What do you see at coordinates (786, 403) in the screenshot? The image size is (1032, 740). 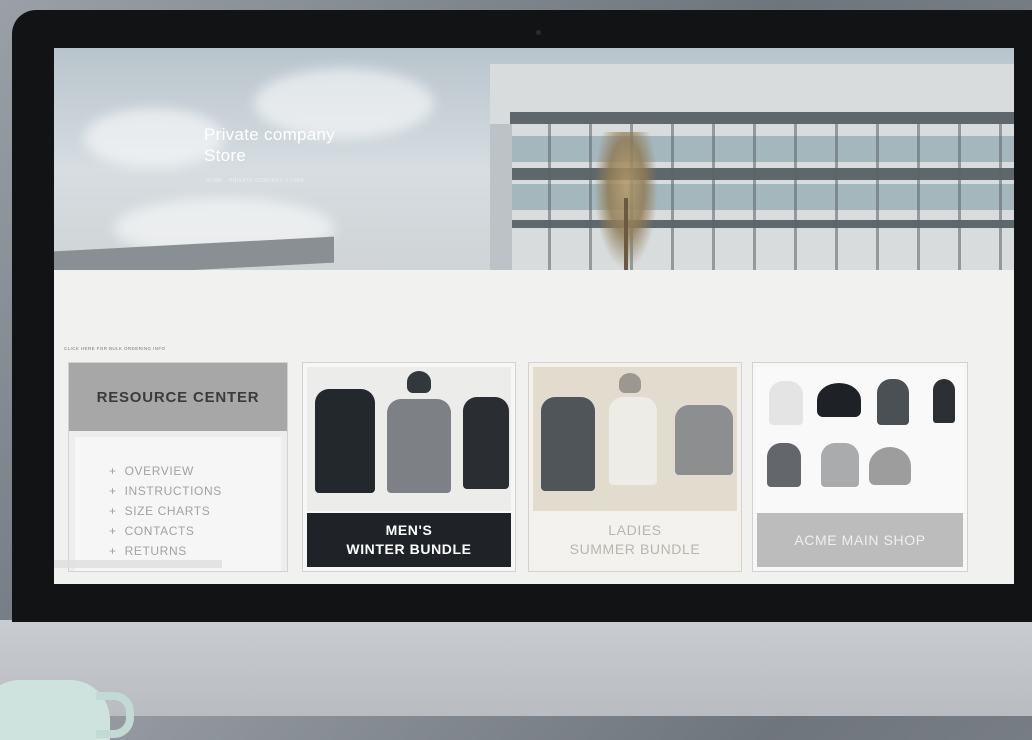 I see `polo-white-image` at bounding box center [786, 403].